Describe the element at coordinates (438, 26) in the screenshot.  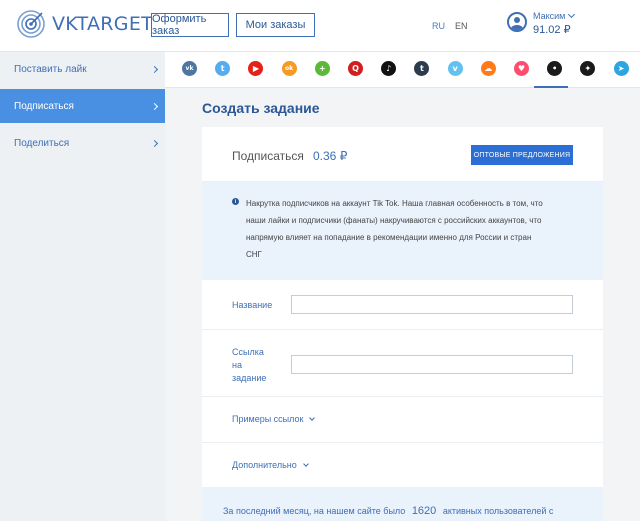
I see `lang-ru-link: RU` at that location.